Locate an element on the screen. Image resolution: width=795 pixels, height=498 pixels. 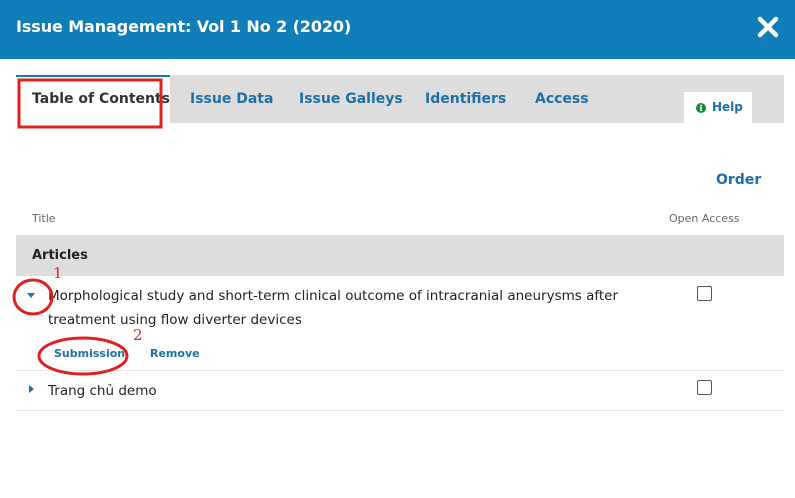
modal-title: Issue Management: Vol 1 No 2 (2020) is located at coordinates (184, 26).